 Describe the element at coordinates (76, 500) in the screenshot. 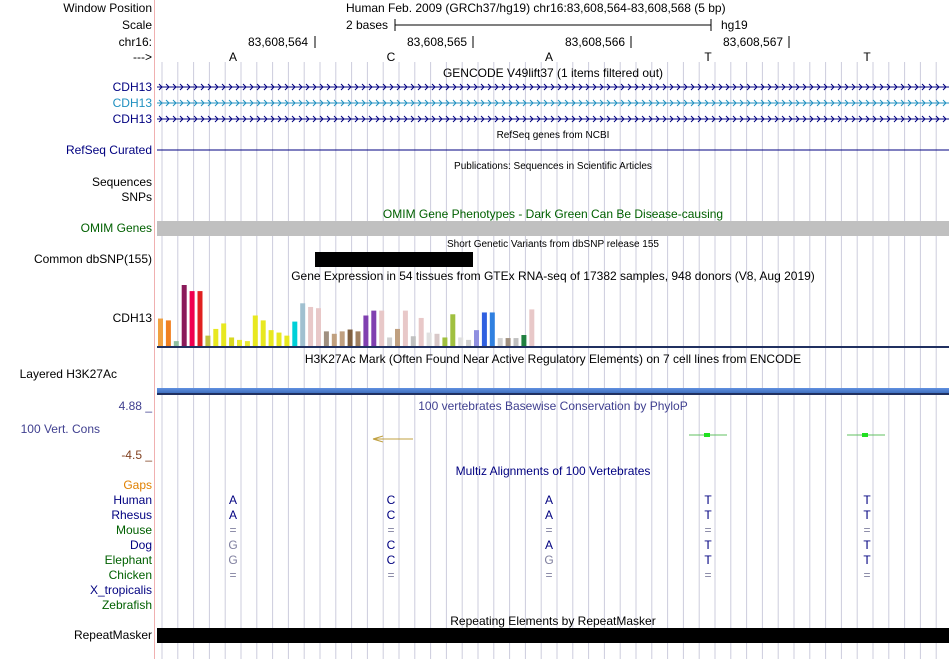

I see `multiz-species-label: Human` at that location.